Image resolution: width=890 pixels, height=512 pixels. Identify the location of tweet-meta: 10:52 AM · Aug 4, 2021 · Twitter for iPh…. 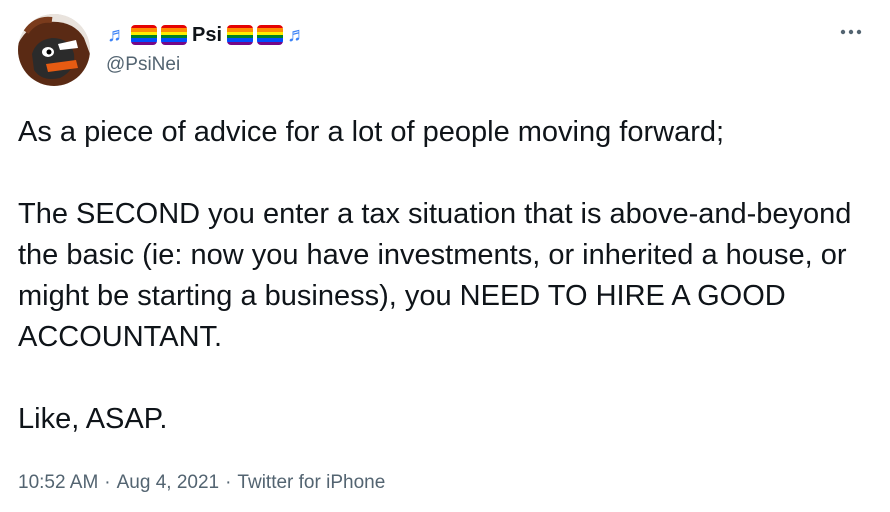
(201, 483).